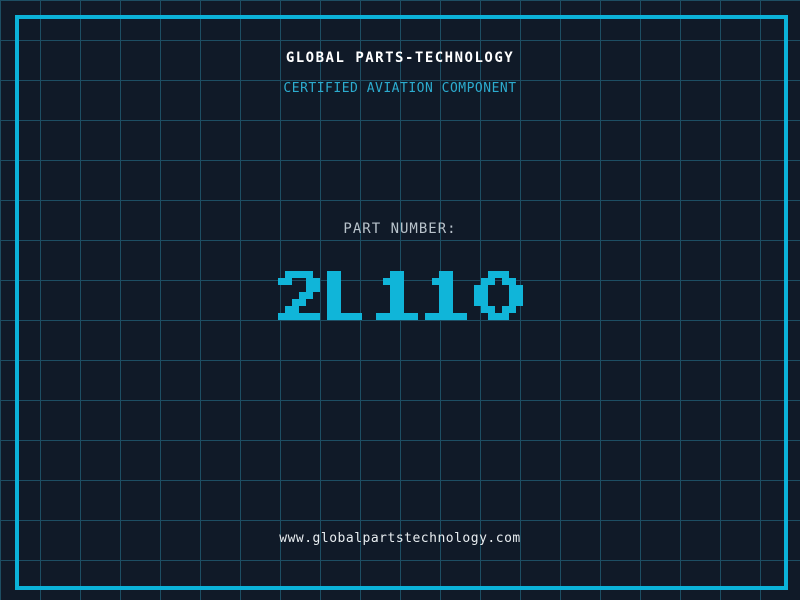 The height and width of the screenshot is (600, 800). I want to click on website-url: www.globalpartstechnology.com, so click(400, 538).